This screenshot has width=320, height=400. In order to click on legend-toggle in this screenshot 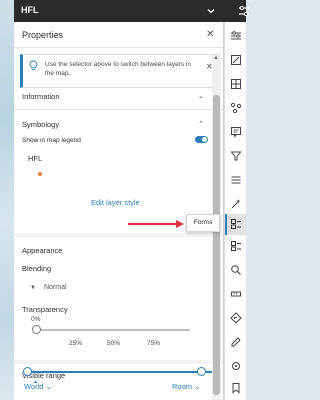, I will do `click(201, 139)`.